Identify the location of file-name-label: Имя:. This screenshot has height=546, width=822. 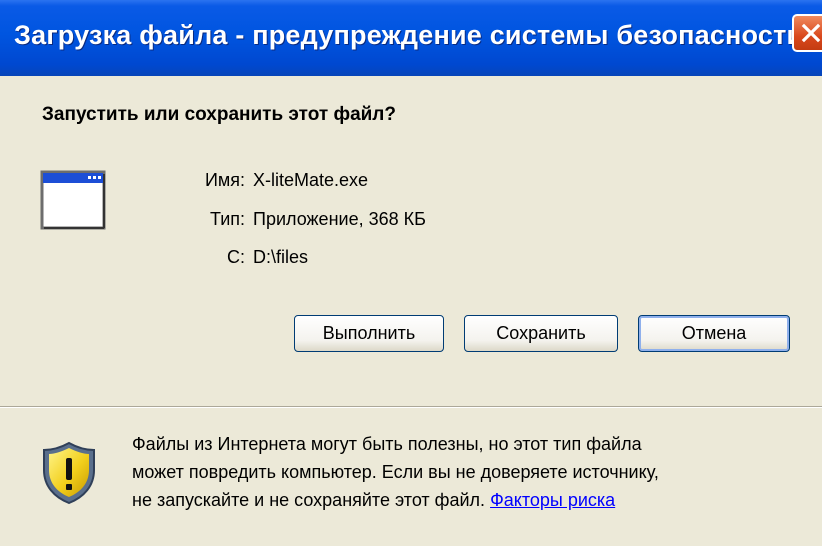
(224, 180).